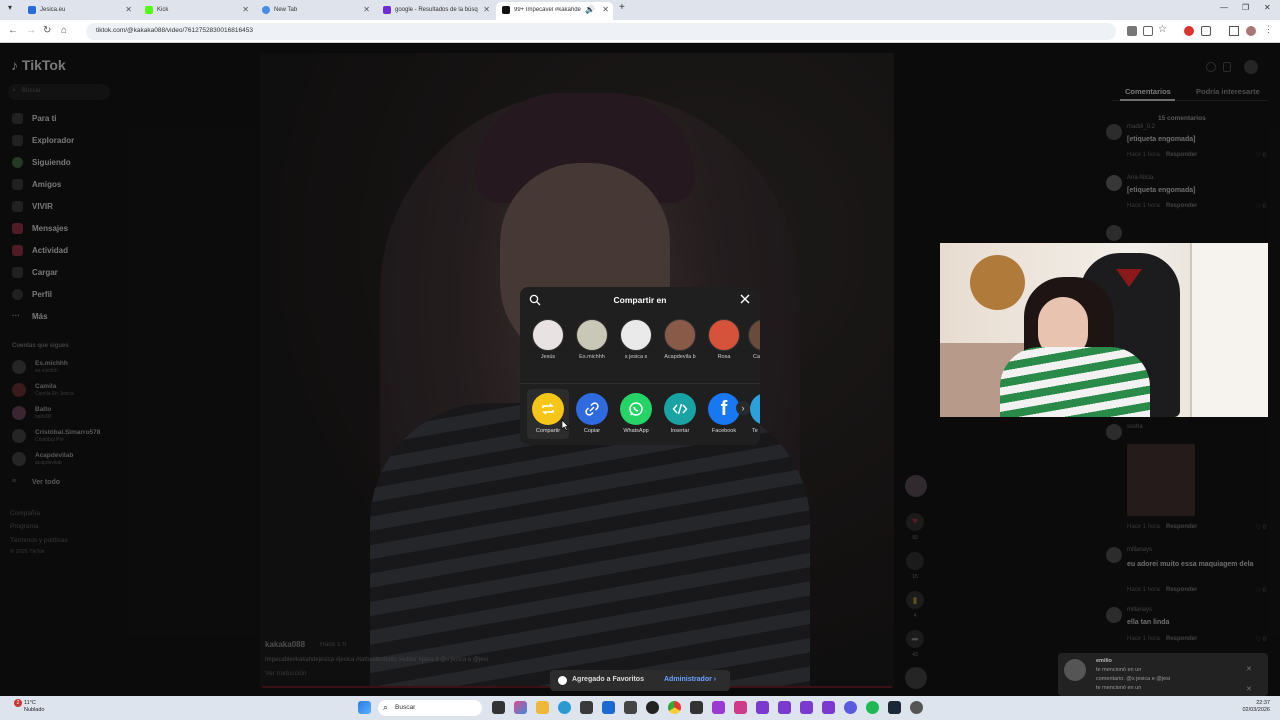 The image size is (1280, 720). I want to click on share-friend: Ca, so click(754, 340).